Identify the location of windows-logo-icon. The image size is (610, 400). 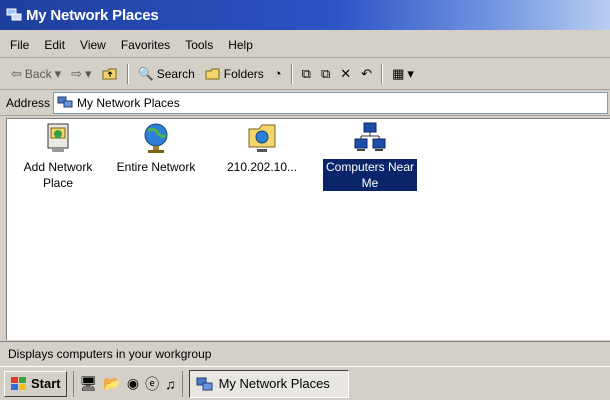
(18, 383).